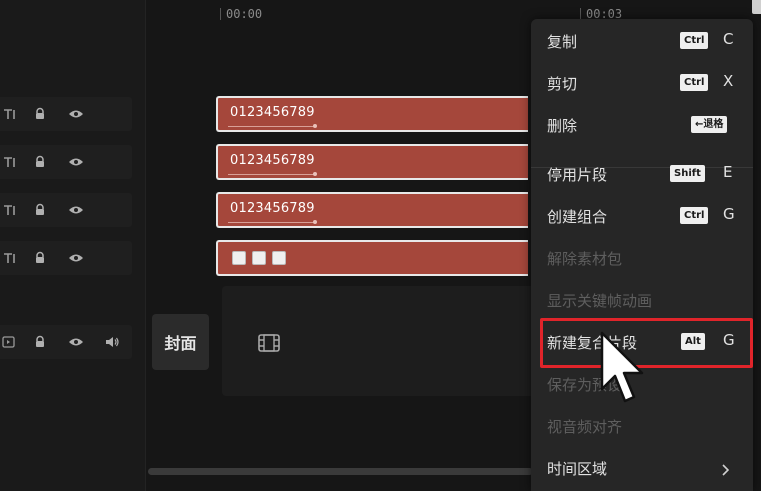 The width and height of the screenshot is (761, 491). What do you see at coordinates (562, 126) in the screenshot?
I see `menu-item-label: 删除` at bounding box center [562, 126].